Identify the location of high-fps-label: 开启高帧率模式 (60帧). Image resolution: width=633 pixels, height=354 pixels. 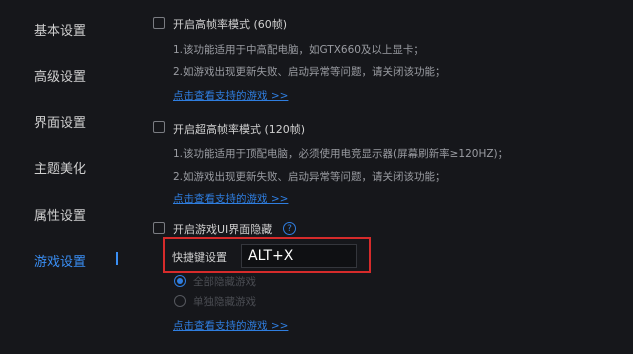
(230, 24).